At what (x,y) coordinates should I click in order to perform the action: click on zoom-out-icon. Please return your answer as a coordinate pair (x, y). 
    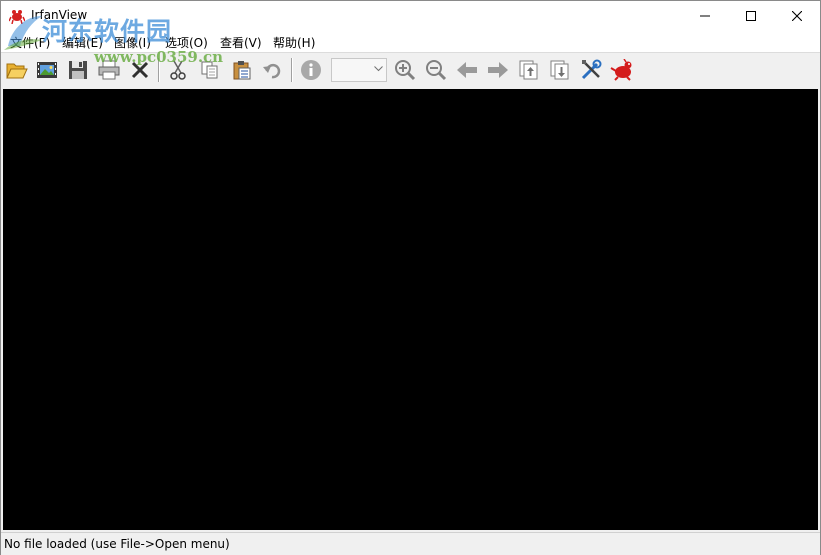
    Looking at the image, I should click on (436, 70).